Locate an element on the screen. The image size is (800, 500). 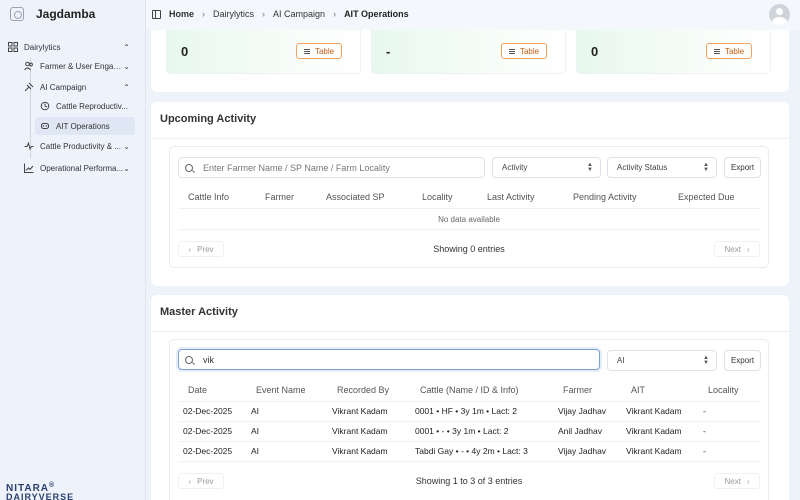
sidebar-item-label: AIT Operations is located at coordinates (83, 126).